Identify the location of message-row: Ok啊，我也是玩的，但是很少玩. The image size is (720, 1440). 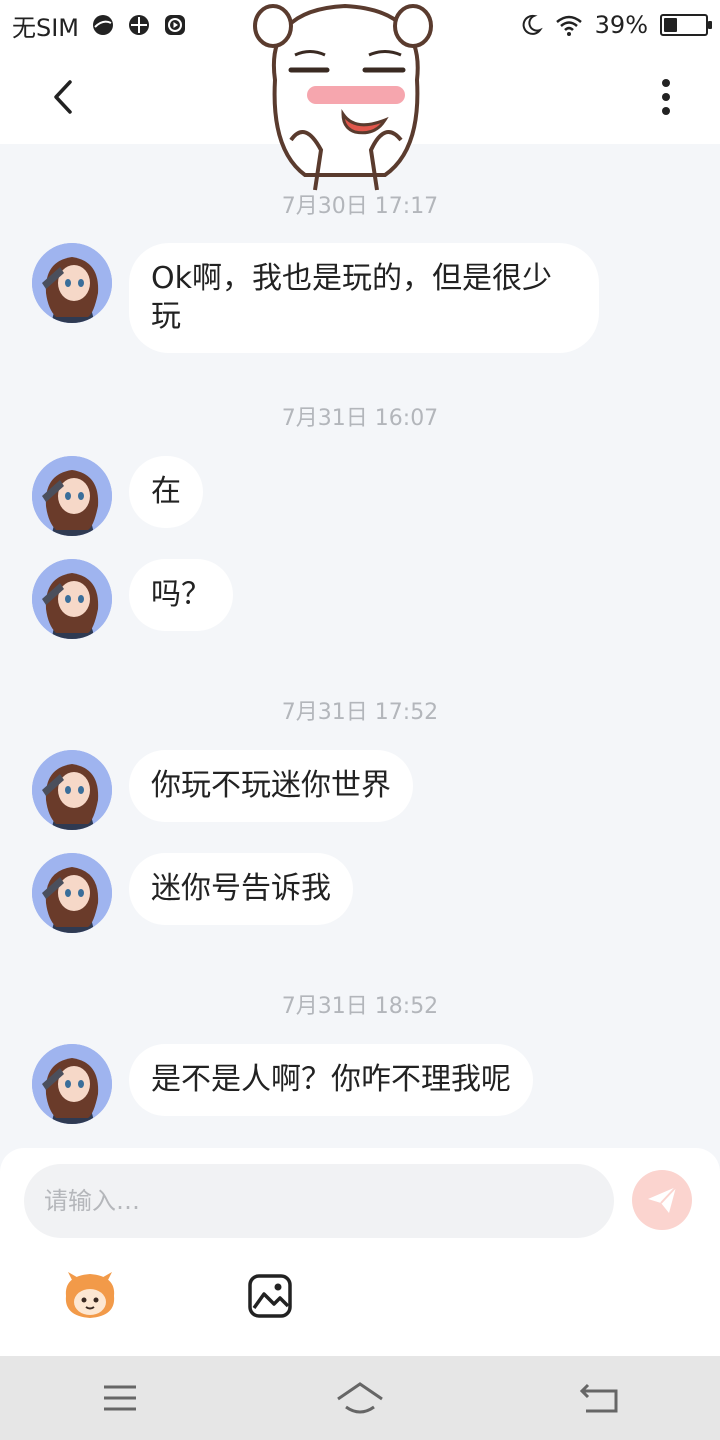
(315, 298).